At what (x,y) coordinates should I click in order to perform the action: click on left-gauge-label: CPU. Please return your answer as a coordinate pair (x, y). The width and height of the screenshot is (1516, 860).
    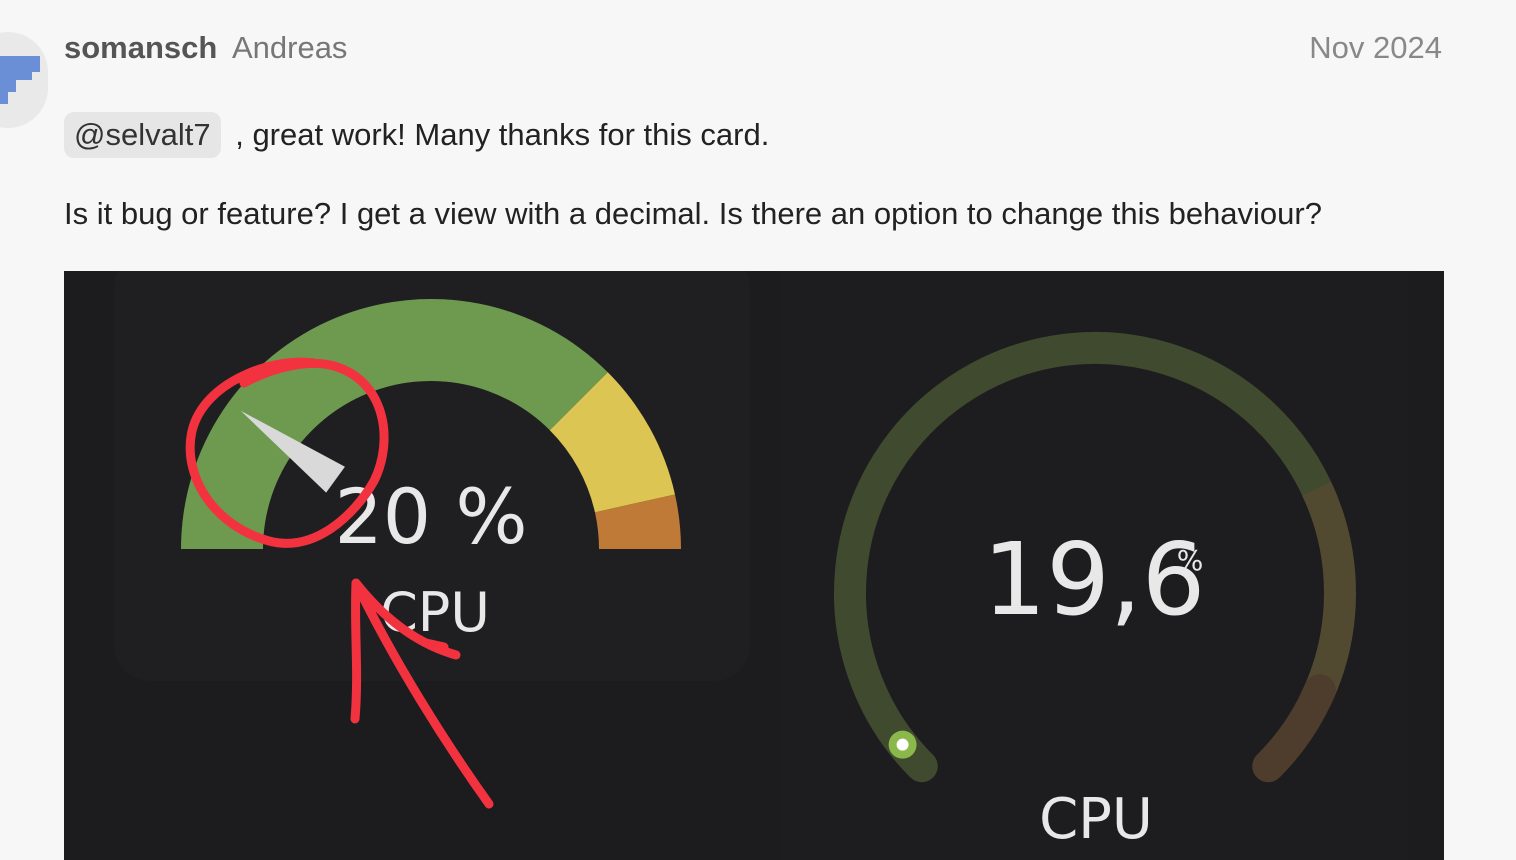
    Looking at the image, I should click on (435, 612).